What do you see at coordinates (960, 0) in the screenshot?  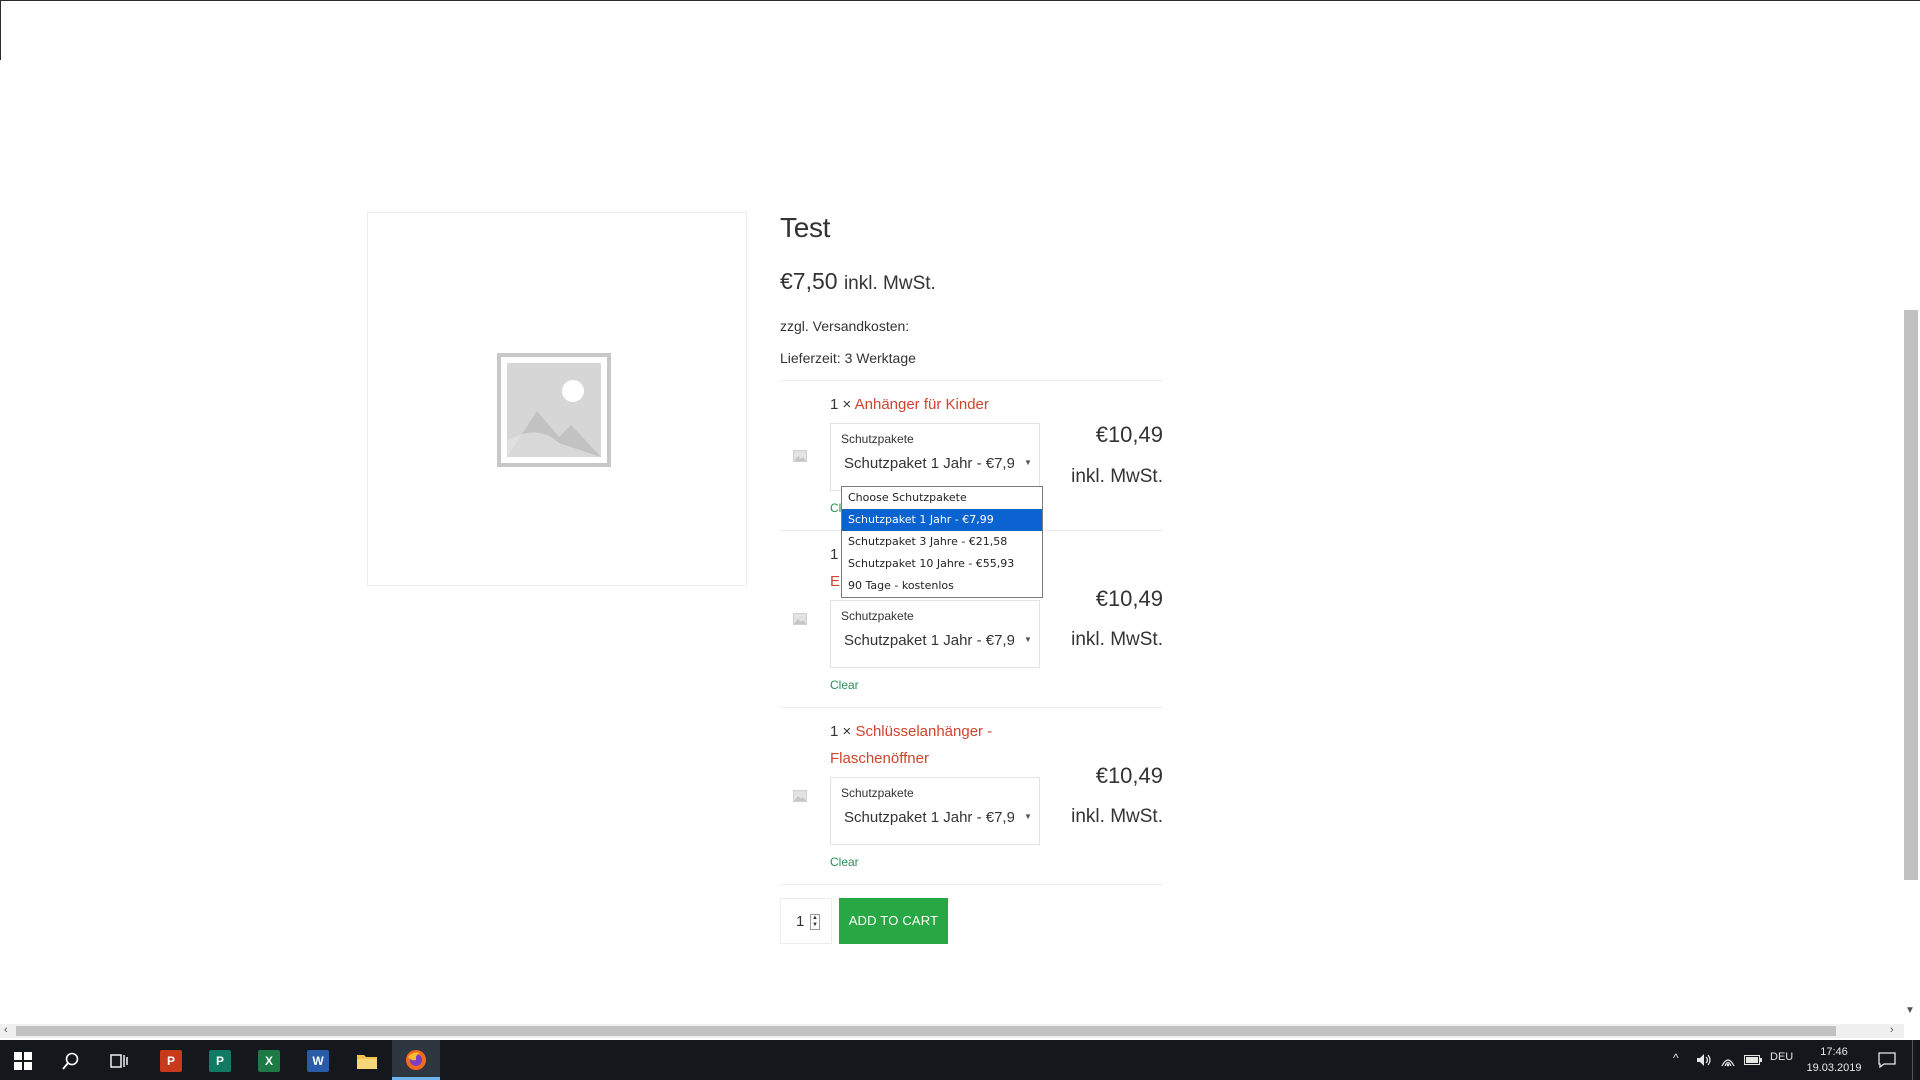 I see `window-top-border` at bounding box center [960, 0].